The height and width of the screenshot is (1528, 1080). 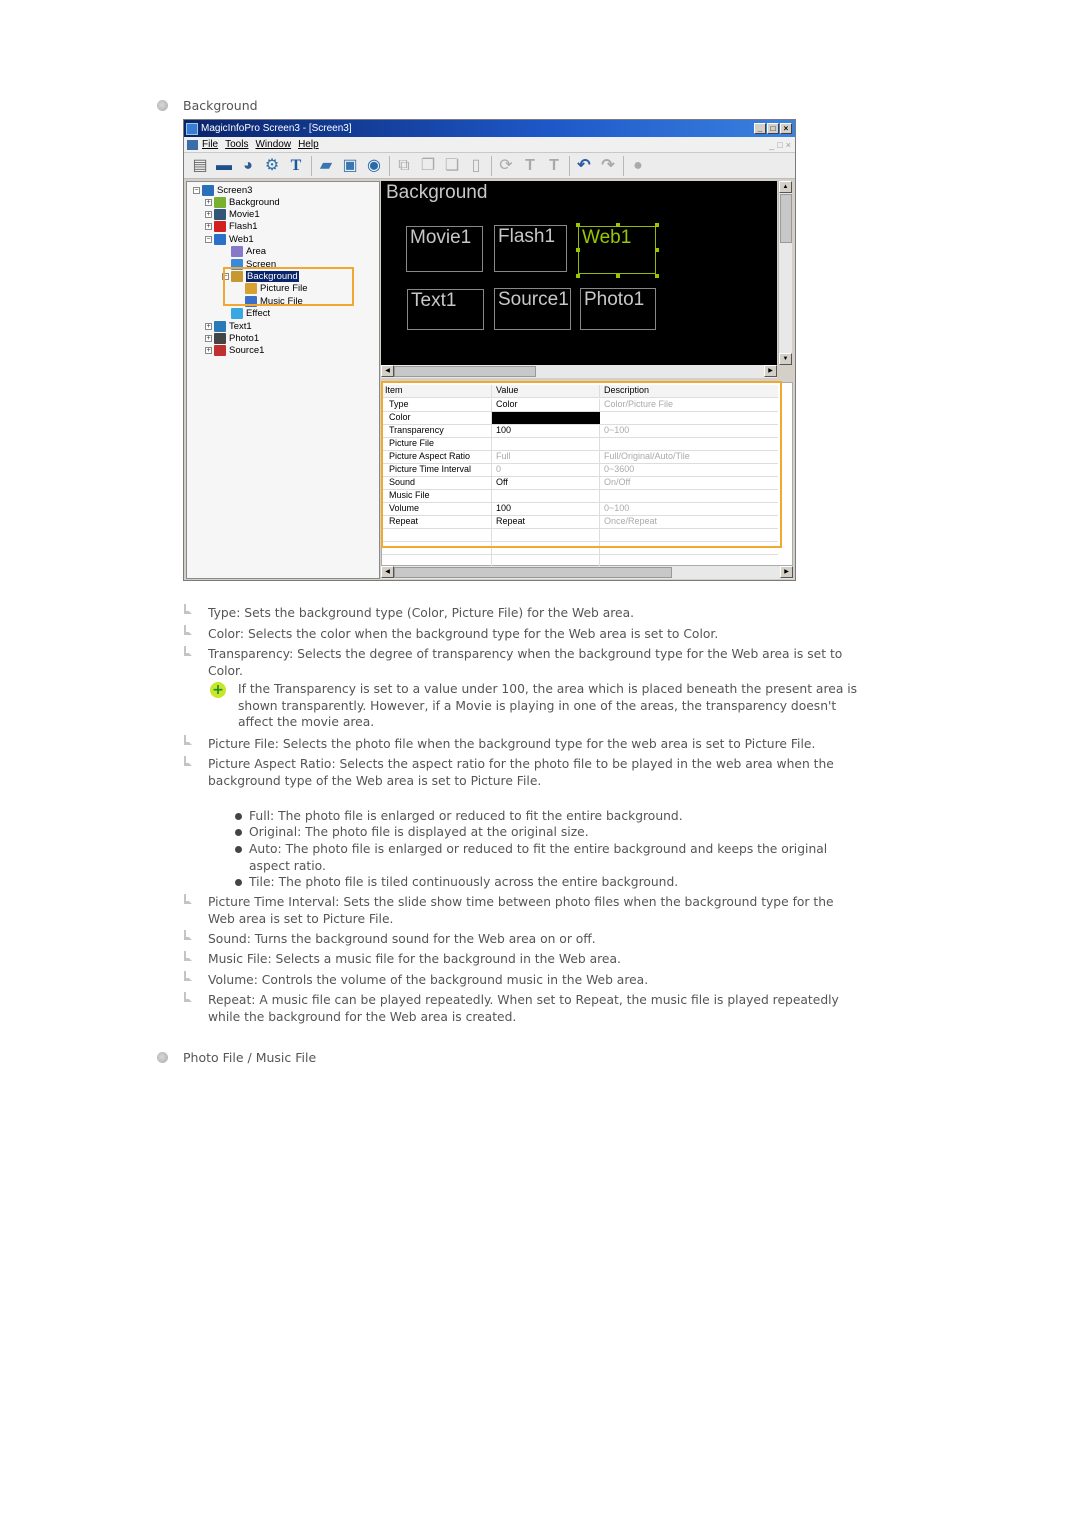 What do you see at coordinates (773, 128) in the screenshot?
I see `maximize-button: □` at bounding box center [773, 128].